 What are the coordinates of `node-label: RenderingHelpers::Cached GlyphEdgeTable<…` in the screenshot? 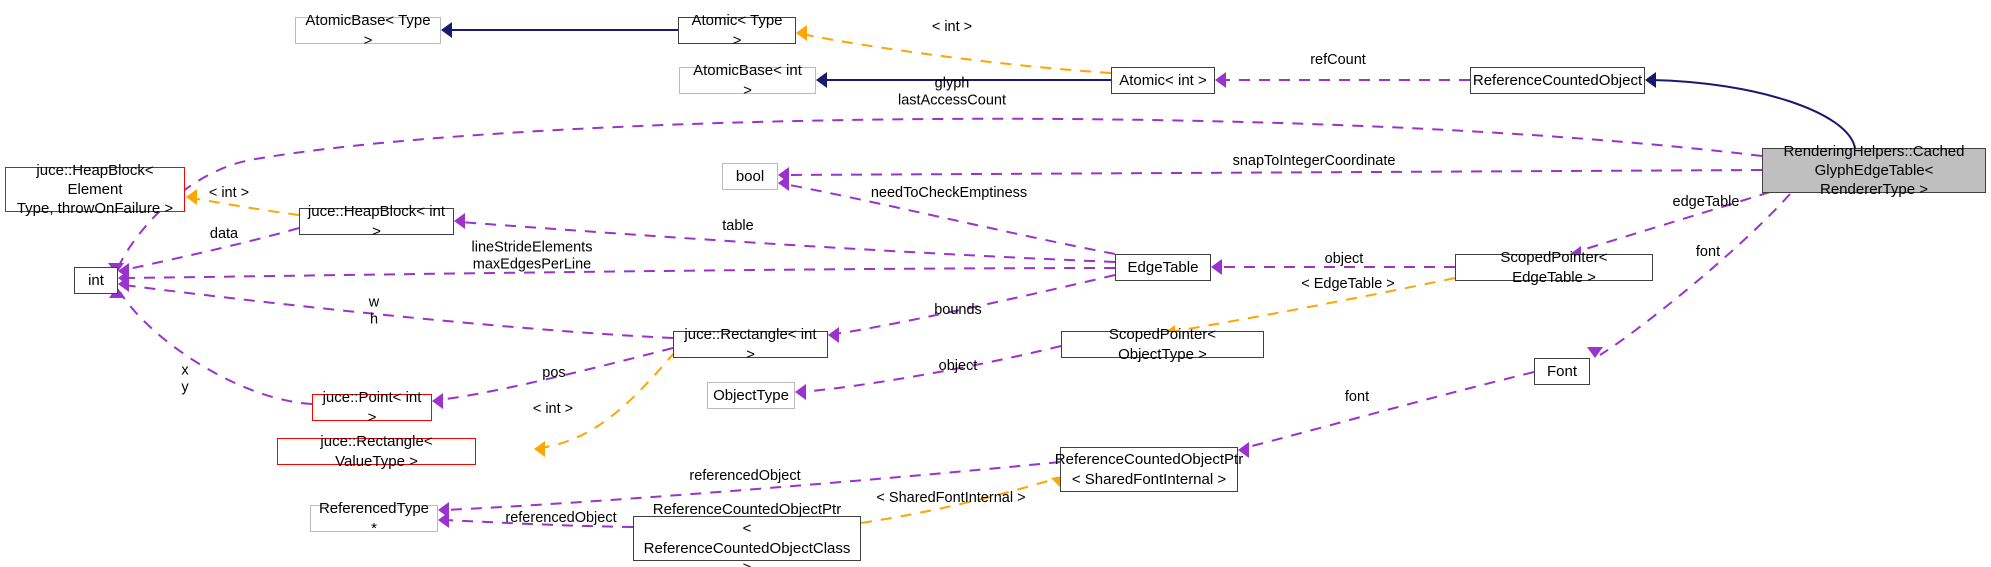 It's located at (1874, 170).